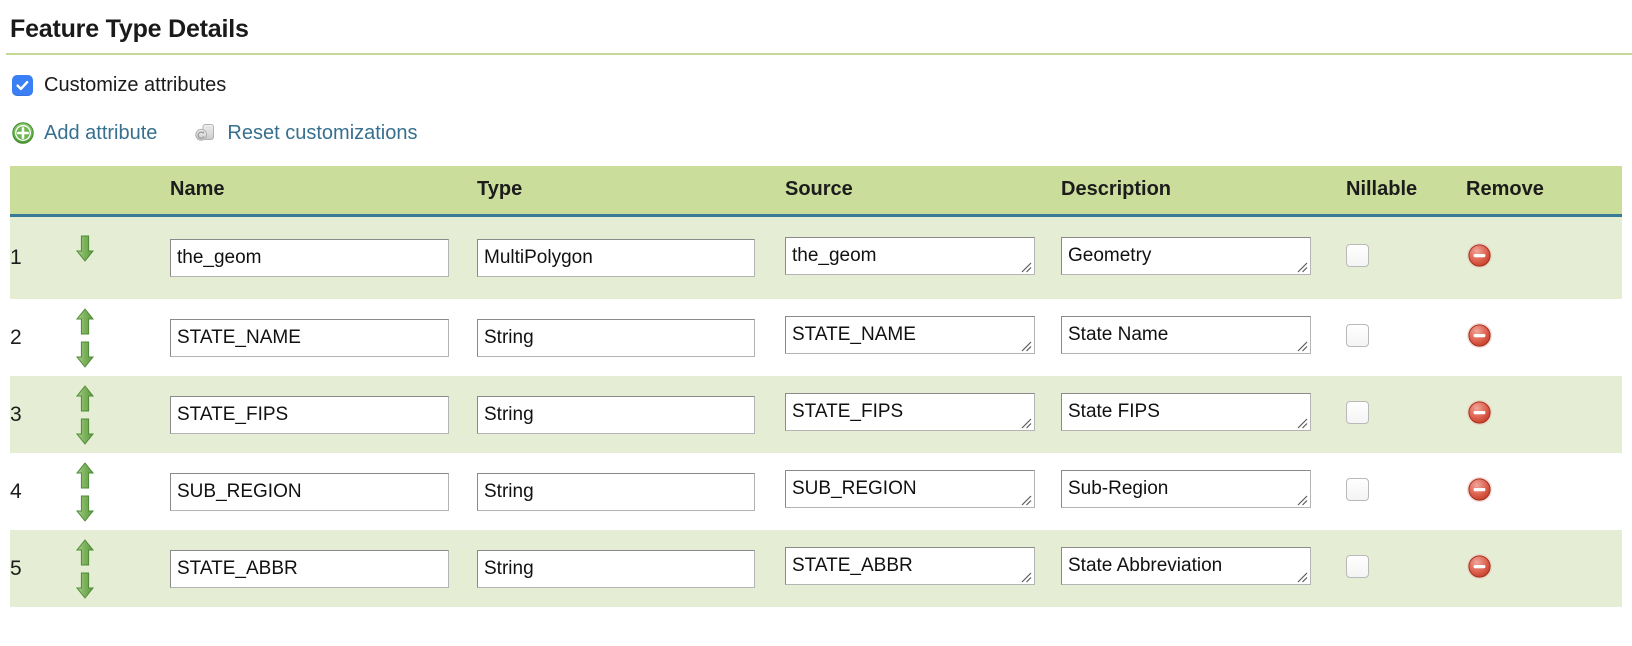 Image resolution: width=1632 pixels, height=646 pixels. I want to click on table-row: 2 STATE_NAME State Name, so click(816, 337).